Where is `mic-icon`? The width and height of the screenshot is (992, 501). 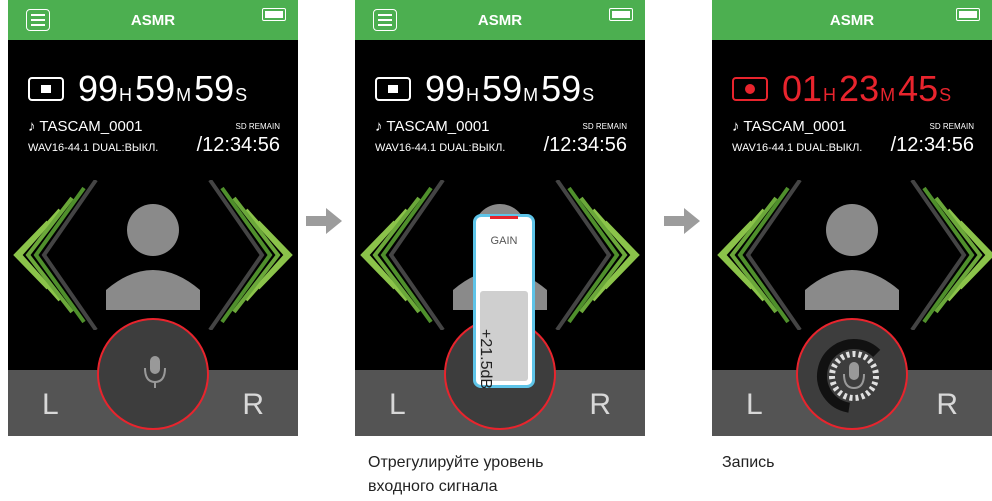 mic-icon is located at coordinates (155, 372).